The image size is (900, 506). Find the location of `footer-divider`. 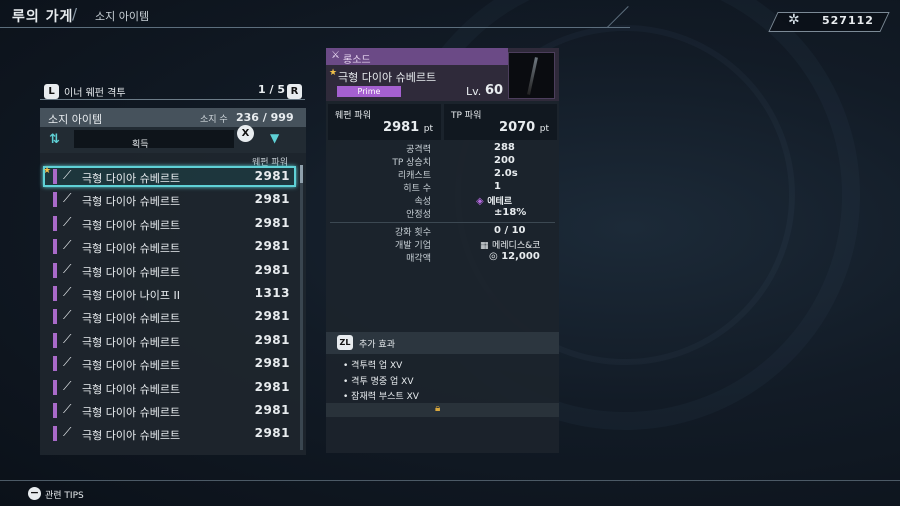

footer-divider is located at coordinates (450, 480).